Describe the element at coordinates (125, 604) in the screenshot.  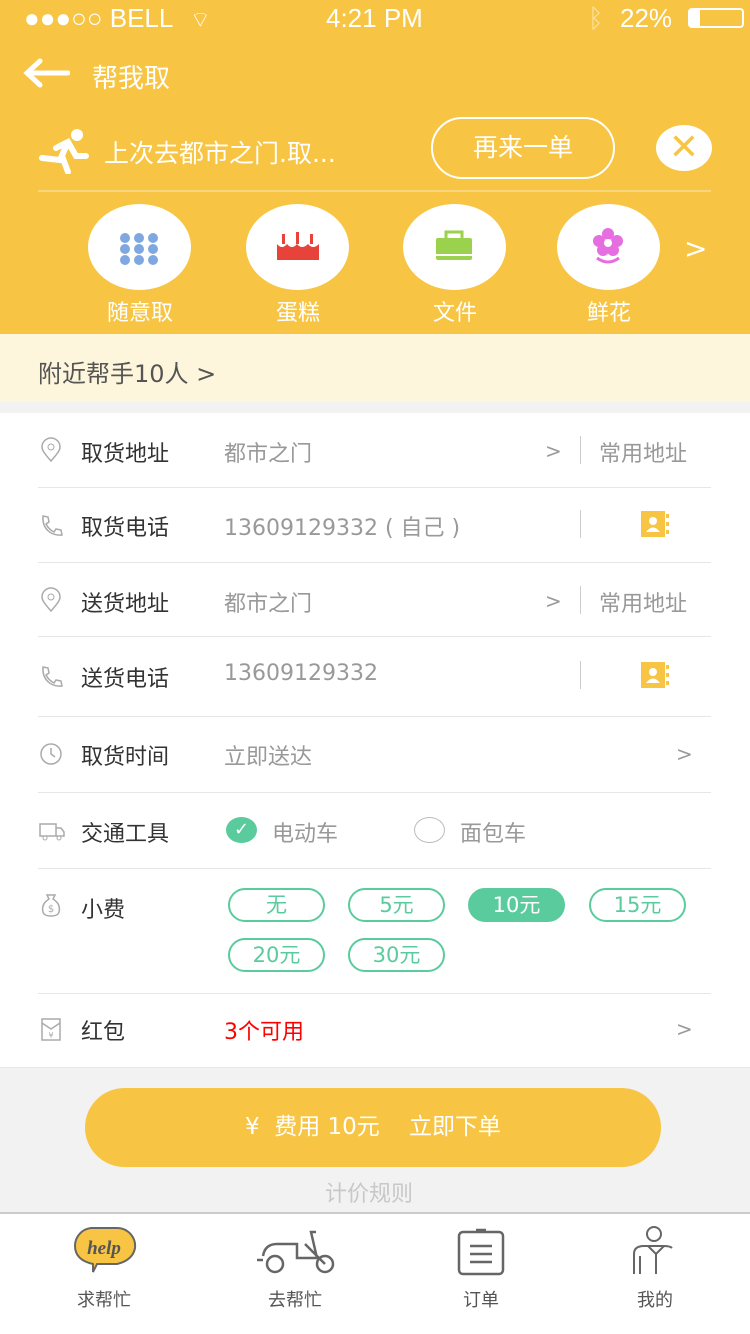
I see `delivery-address-label: 送货地址` at that location.